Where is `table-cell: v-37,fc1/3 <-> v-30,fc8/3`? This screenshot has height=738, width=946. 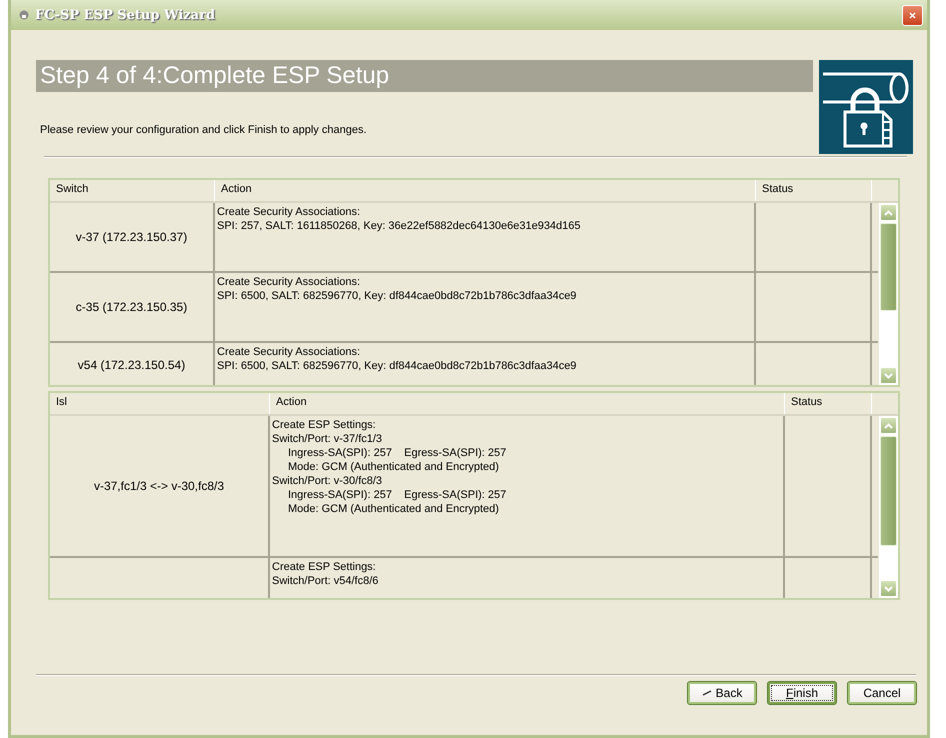 table-cell: v-37,fc1/3 <-> v-30,fc8/3 is located at coordinates (159, 486).